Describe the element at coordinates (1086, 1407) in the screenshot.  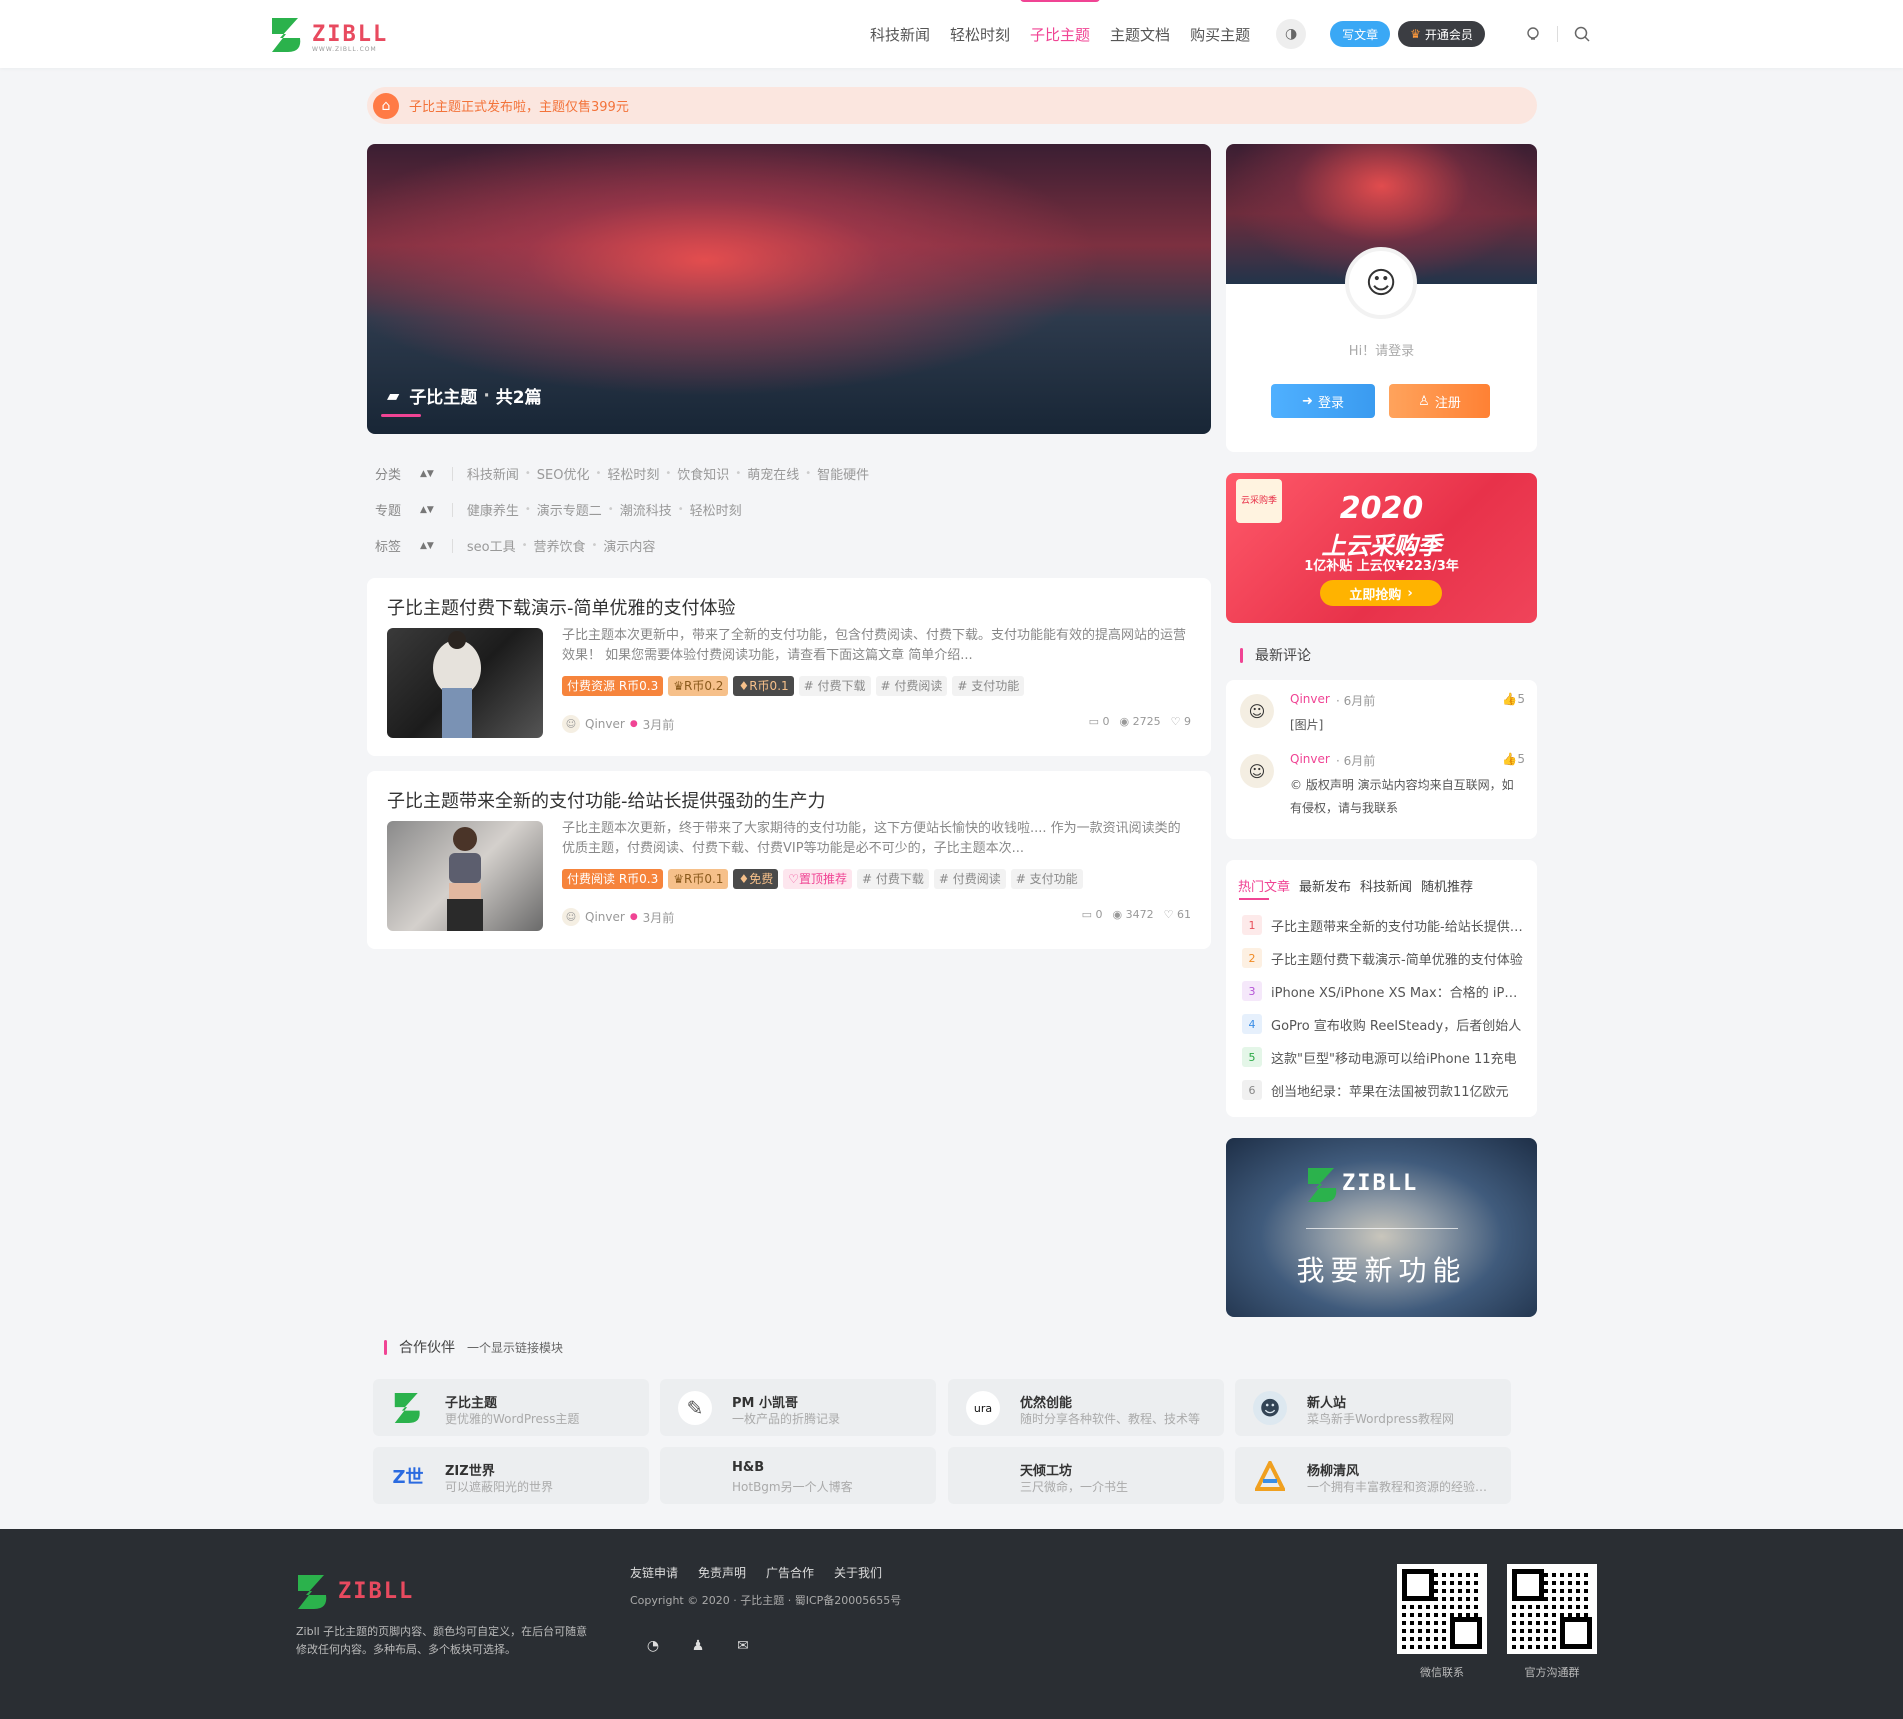
I see `partner-card: ura 优然创能 随时分享各种软件、教程、技术等` at that location.